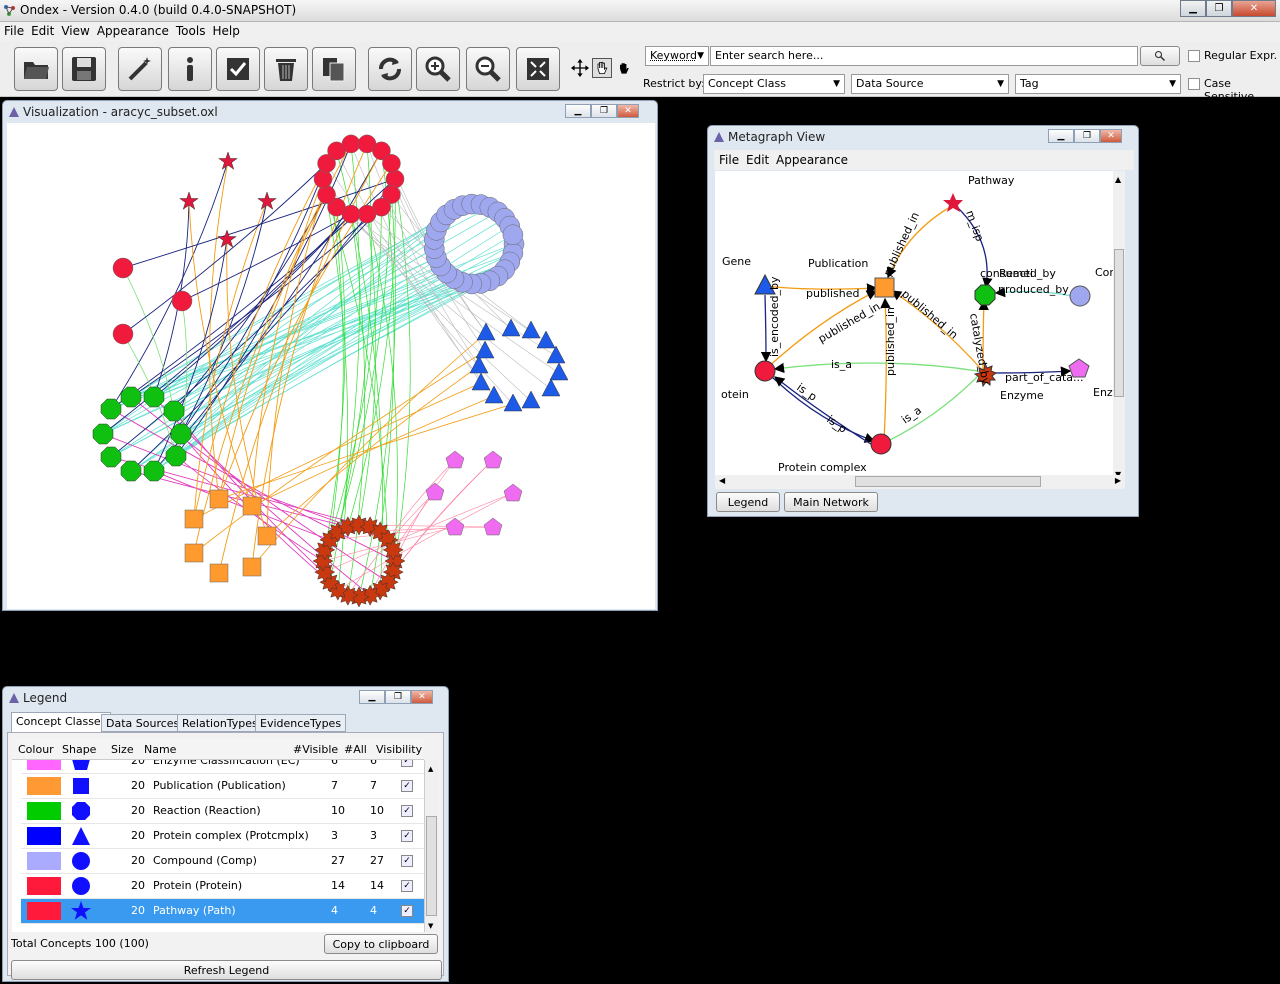 The width and height of the screenshot is (1280, 984). What do you see at coordinates (160, 749) in the screenshot?
I see `col-name: Name` at bounding box center [160, 749].